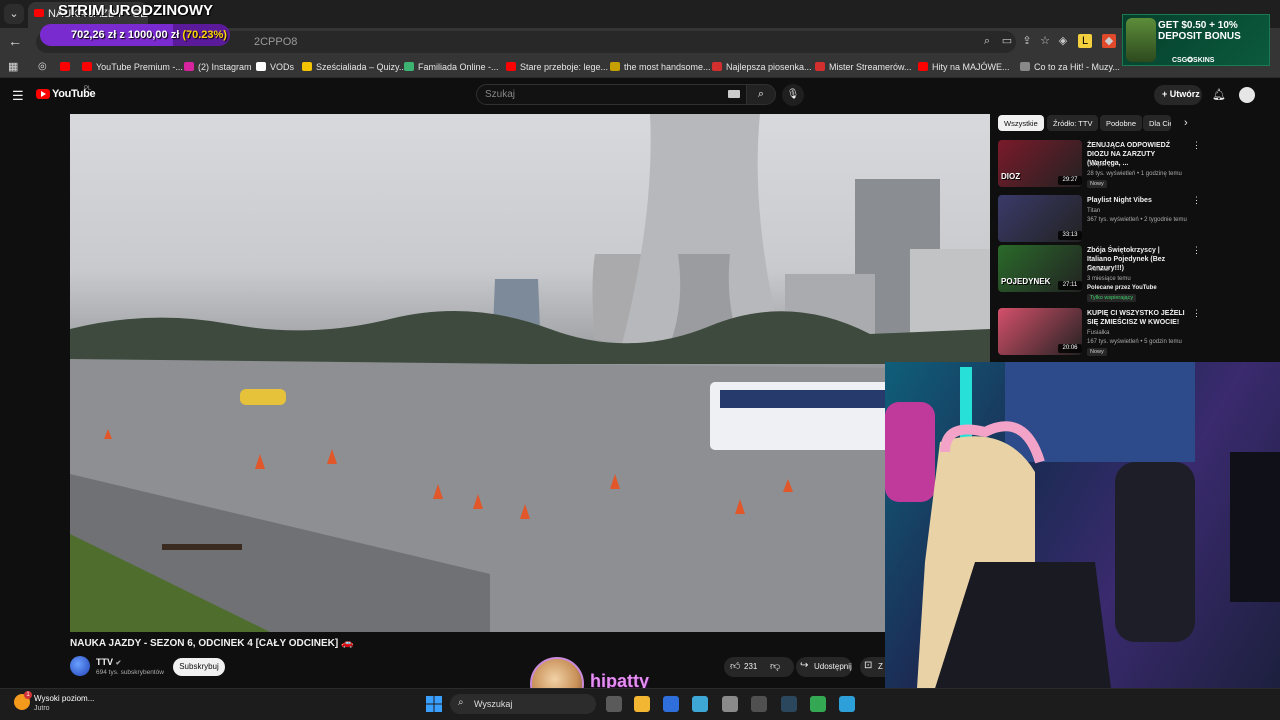  I want to click on channel-name: Titan, so click(1093, 211).